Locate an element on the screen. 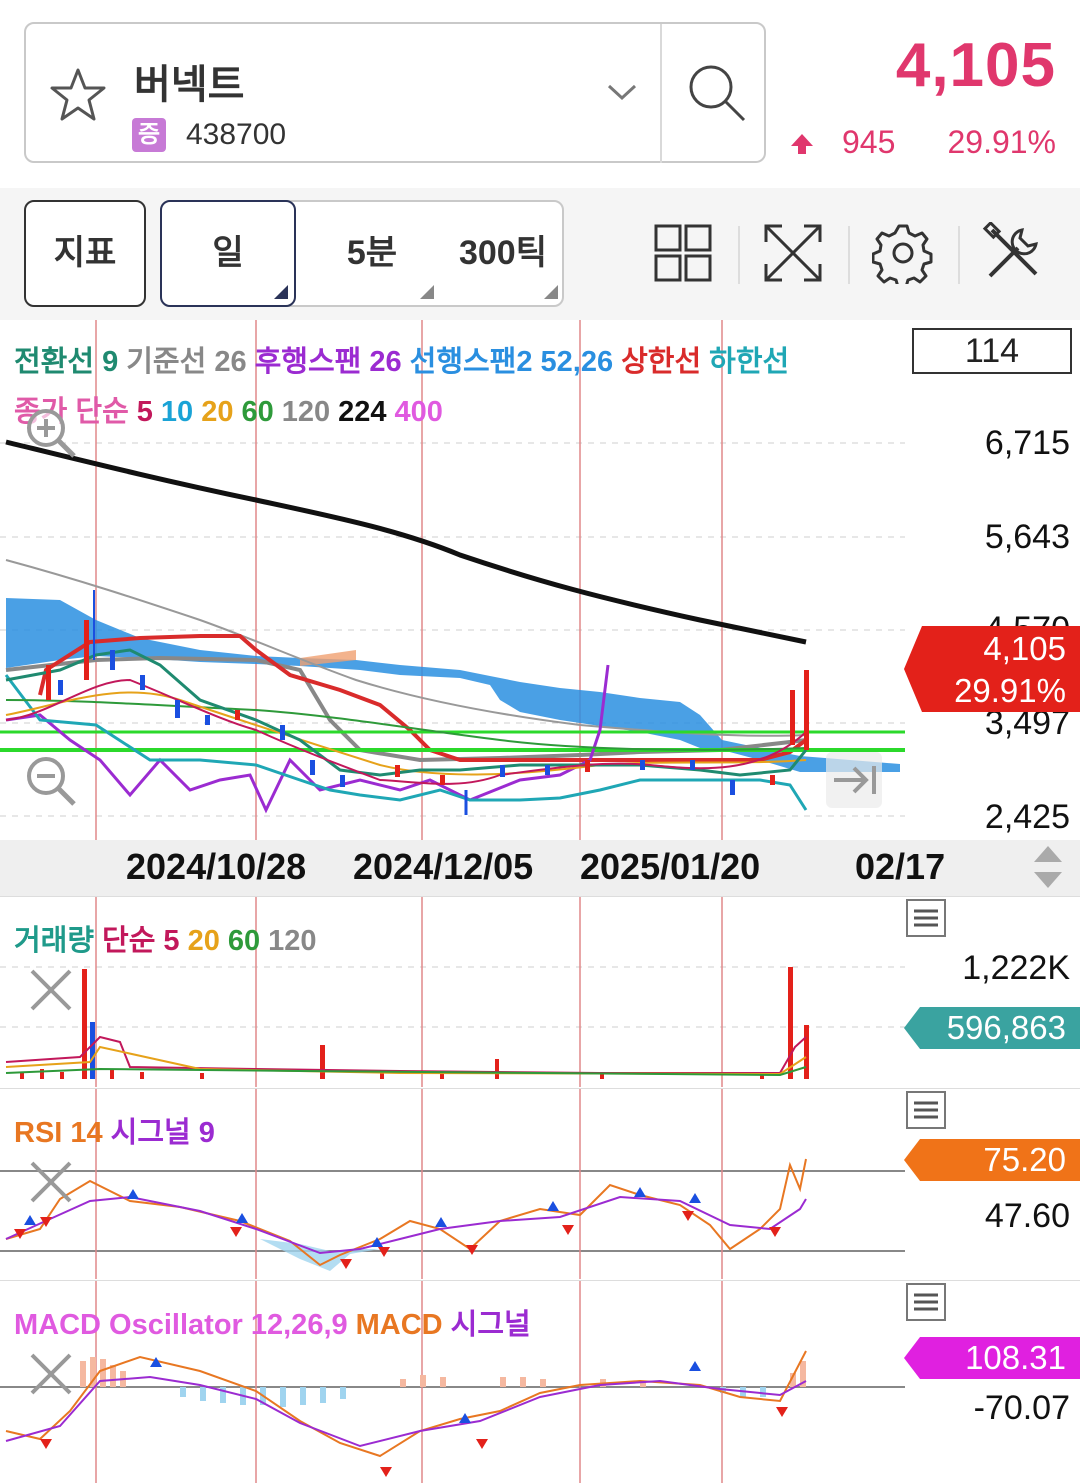 The width and height of the screenshot is (1080, 1483). stock-name: 버넥트 is located at coordinates (189, 85).